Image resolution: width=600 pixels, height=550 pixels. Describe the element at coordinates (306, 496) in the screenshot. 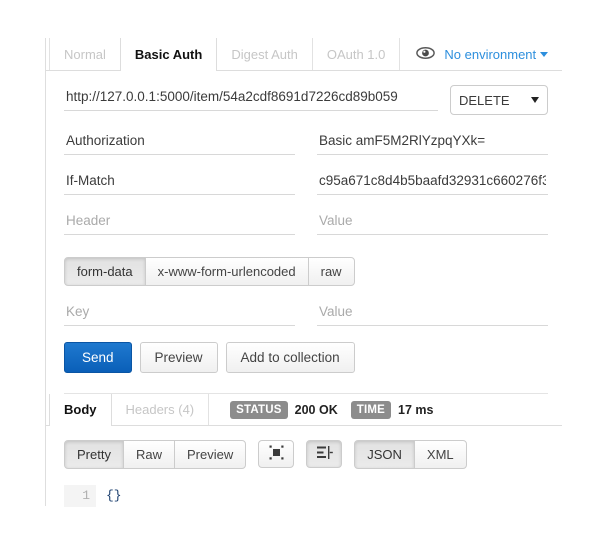

I see `response-body-code: 1 {}` at that location.